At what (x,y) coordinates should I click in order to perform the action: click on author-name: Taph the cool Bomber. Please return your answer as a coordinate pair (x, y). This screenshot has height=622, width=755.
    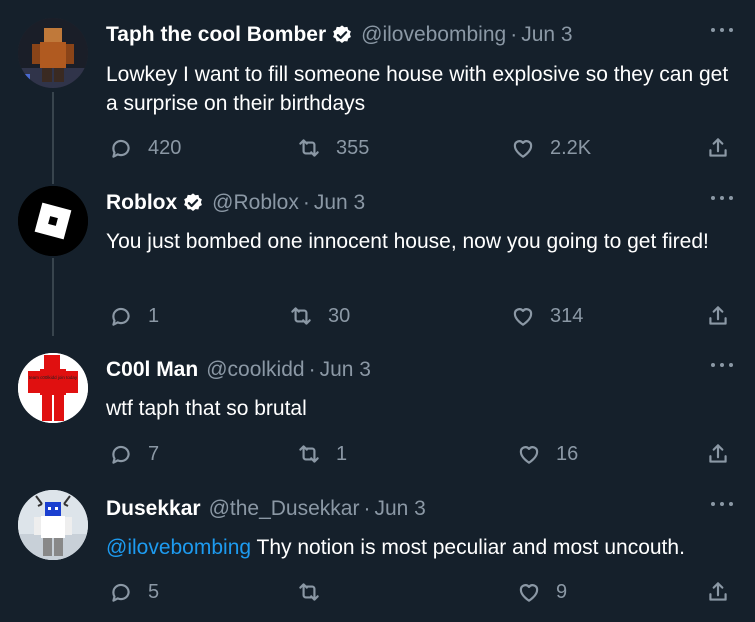
    Looking at the image, I should click on (216, 35).